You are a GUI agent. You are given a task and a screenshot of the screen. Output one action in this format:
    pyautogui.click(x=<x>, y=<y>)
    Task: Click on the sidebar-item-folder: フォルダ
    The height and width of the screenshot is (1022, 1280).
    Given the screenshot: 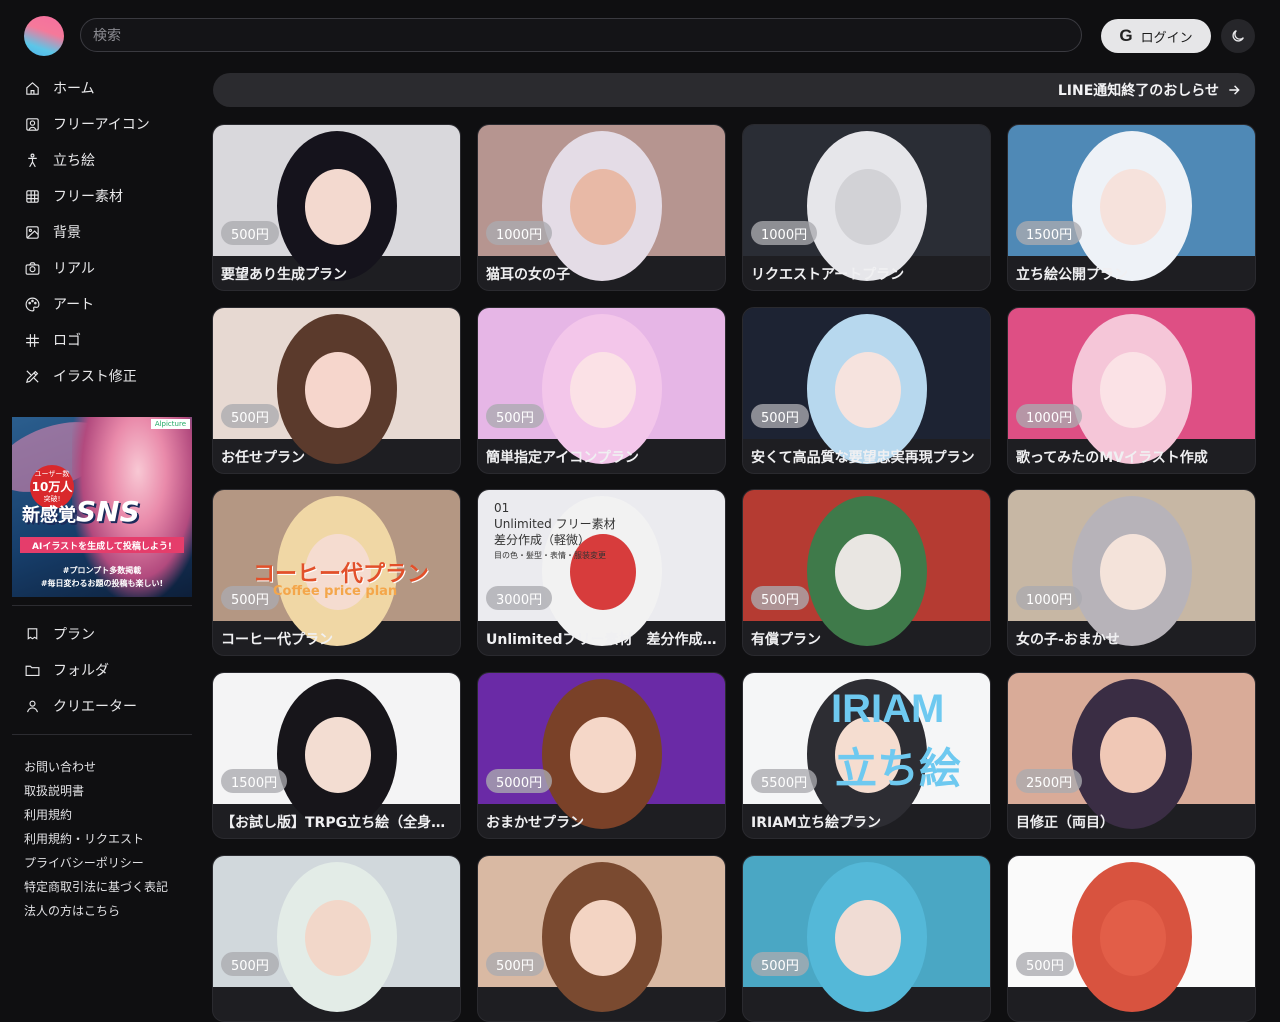 What is the action you would take?
    pyautogui.click(x=66, y=670)
    